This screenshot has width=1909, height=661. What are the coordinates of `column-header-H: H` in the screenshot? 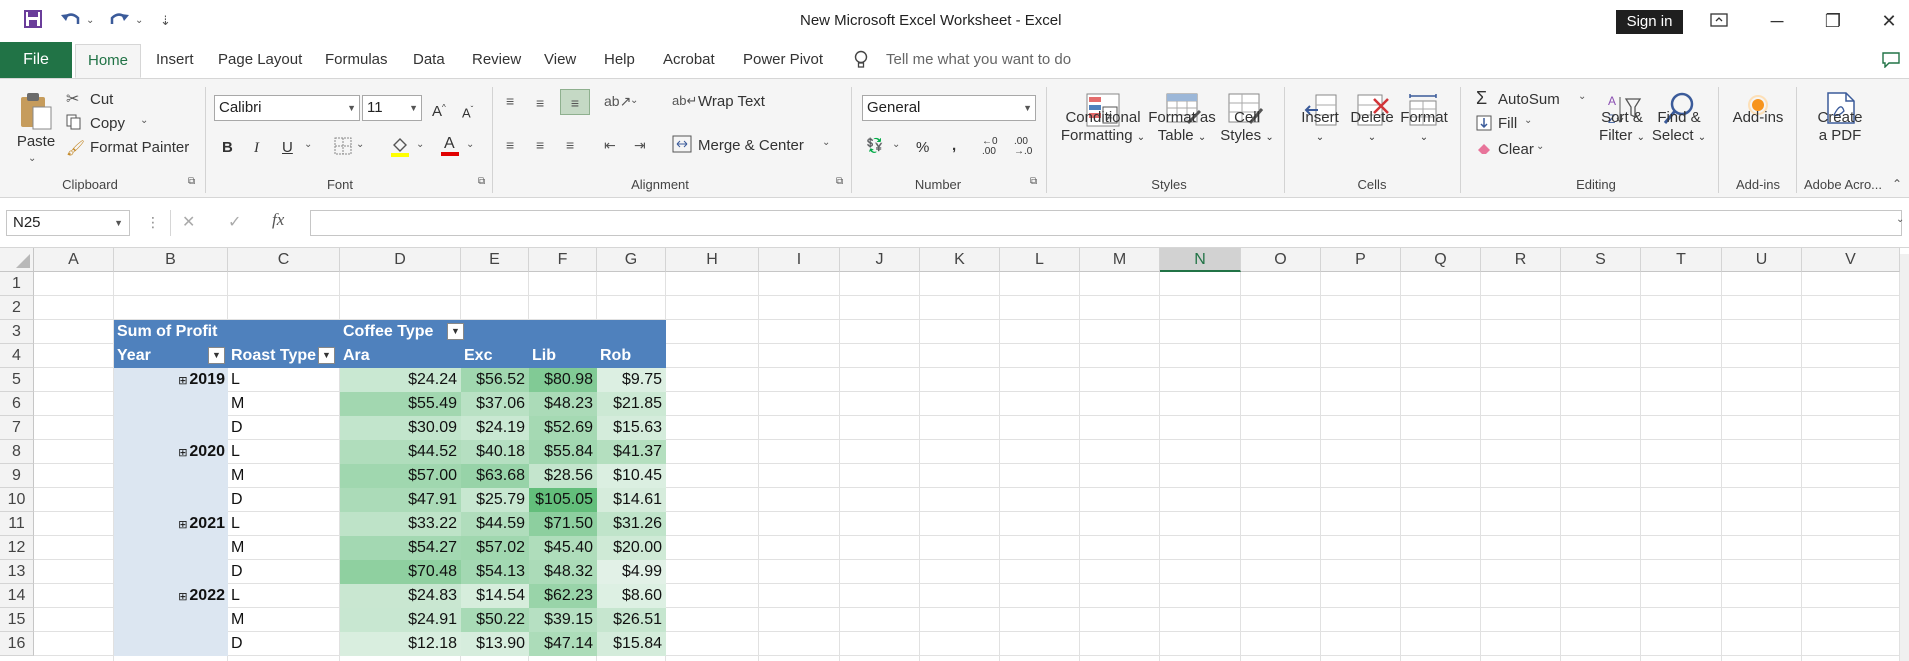 It's located at (712, 260).